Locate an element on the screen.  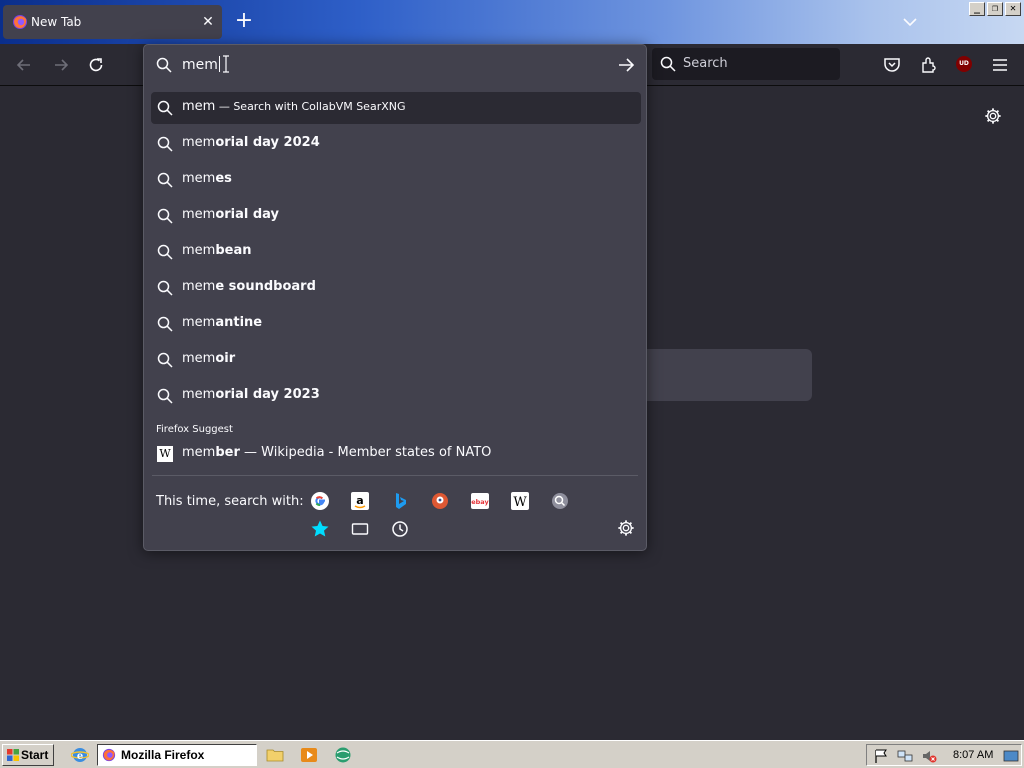
suggestion-text: membean is located at coordinates (217, 250).